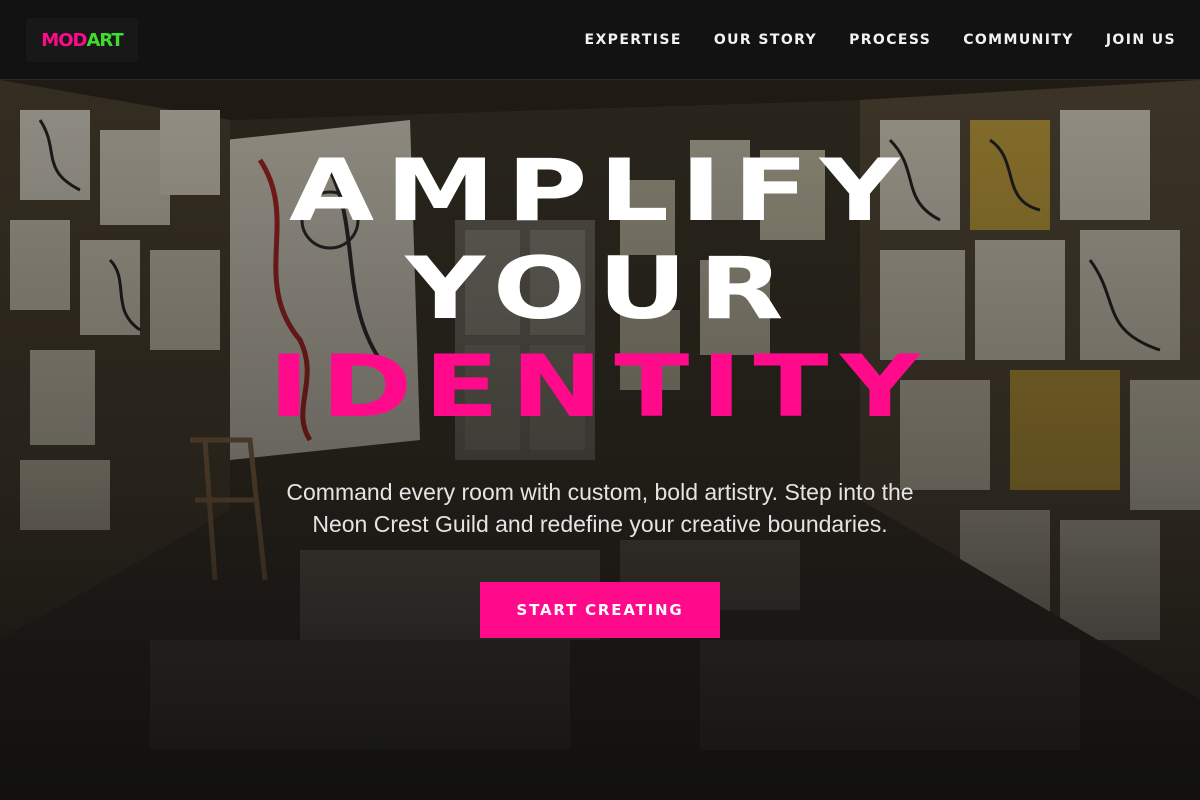 The width and height of the screenshot is (1200, 800). I want to click on logo-text: MODART, so click(82, 40).